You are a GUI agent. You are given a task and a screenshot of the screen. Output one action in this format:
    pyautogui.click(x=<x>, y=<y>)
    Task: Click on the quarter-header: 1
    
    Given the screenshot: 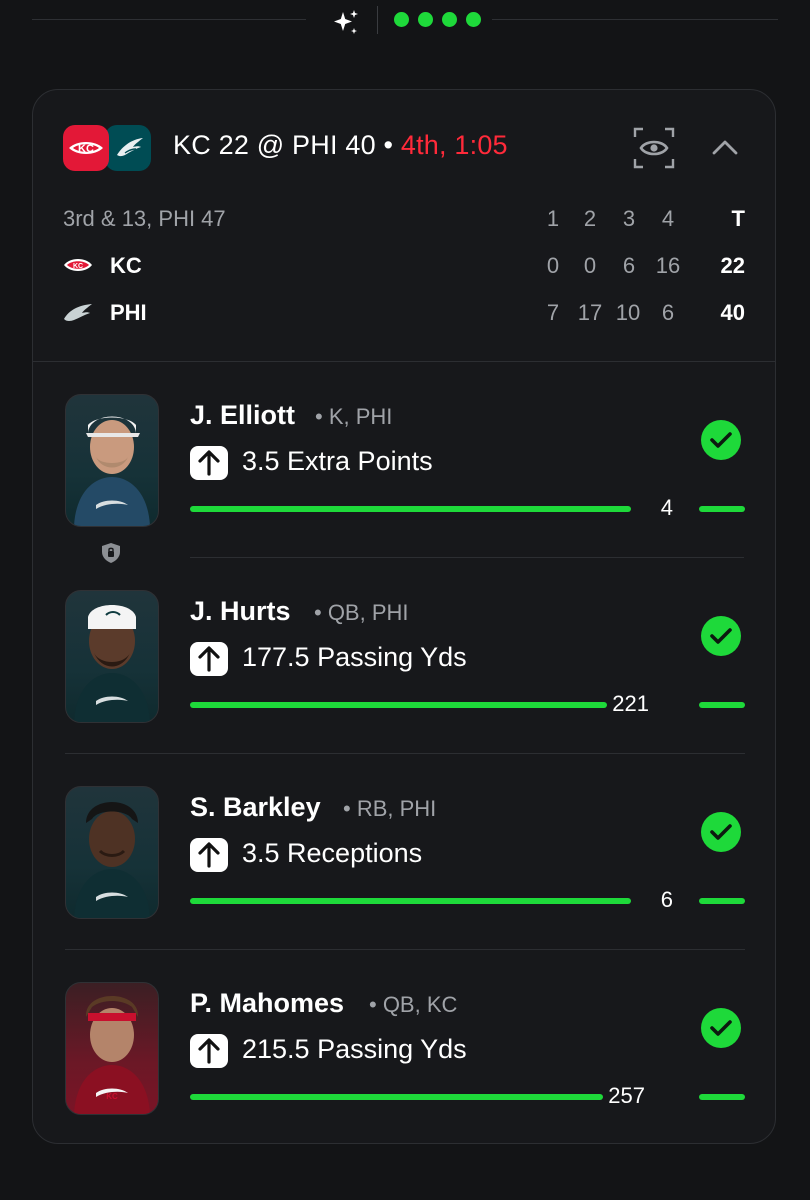 What is the action you would take?
    pyautogui.click(x=553, y=218)
    